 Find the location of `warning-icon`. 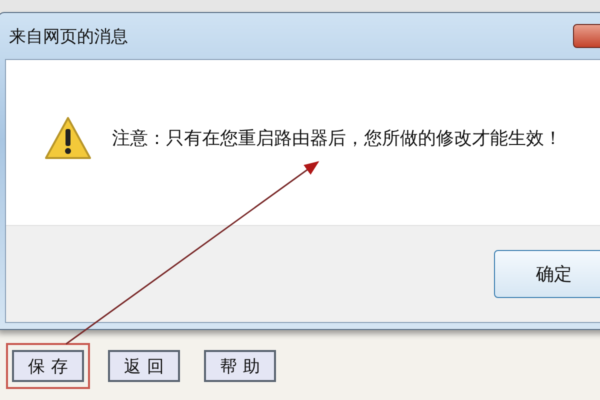

warning-icon is located at coordinates (68, 138).